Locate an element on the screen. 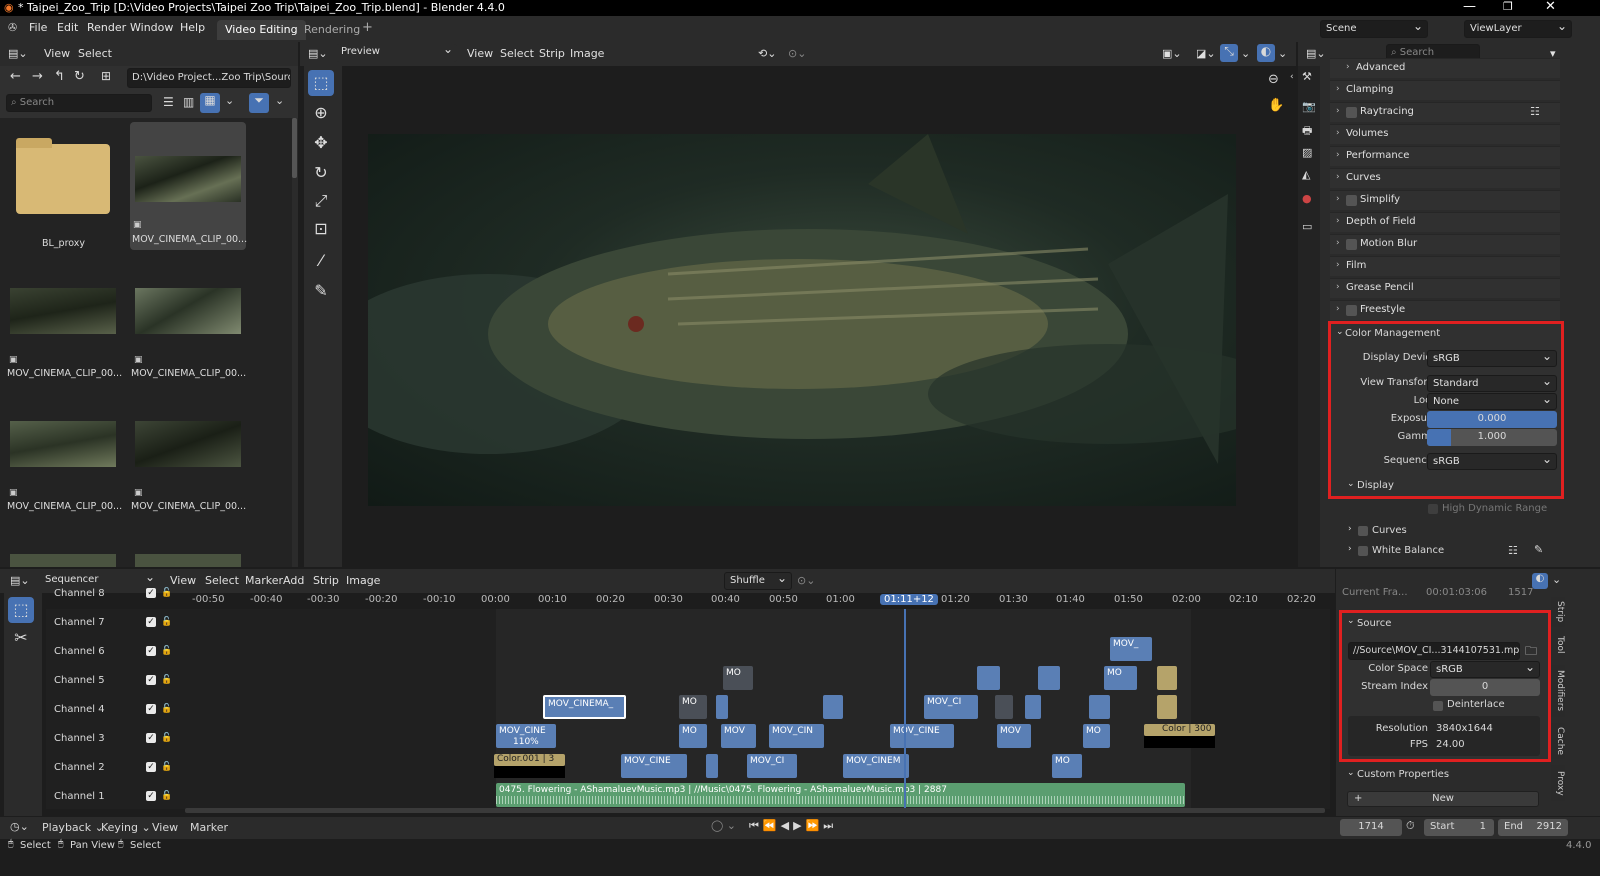  custom-properties-title: Custom Properties is located at coordinates (1403, 774).